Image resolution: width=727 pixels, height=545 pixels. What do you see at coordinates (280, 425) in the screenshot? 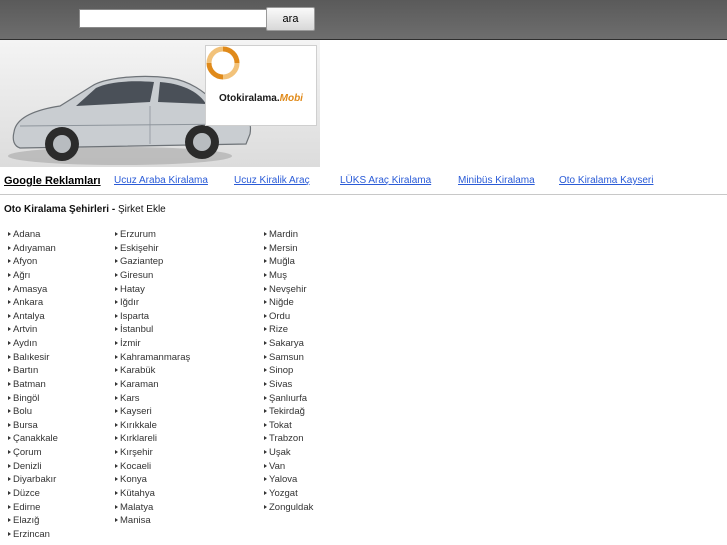
I see `city-name: Tokat` at bounding box center [280, 425].